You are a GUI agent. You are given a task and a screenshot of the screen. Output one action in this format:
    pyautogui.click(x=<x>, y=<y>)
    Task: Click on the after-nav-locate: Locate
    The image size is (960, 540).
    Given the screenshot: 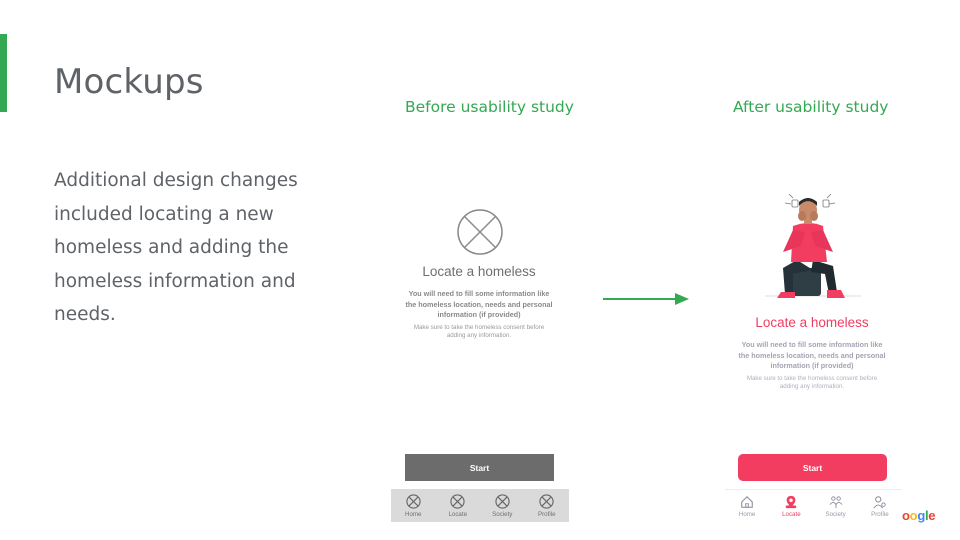 What is the action you would take?
    pyautogui.click(x=791, y=506)
    